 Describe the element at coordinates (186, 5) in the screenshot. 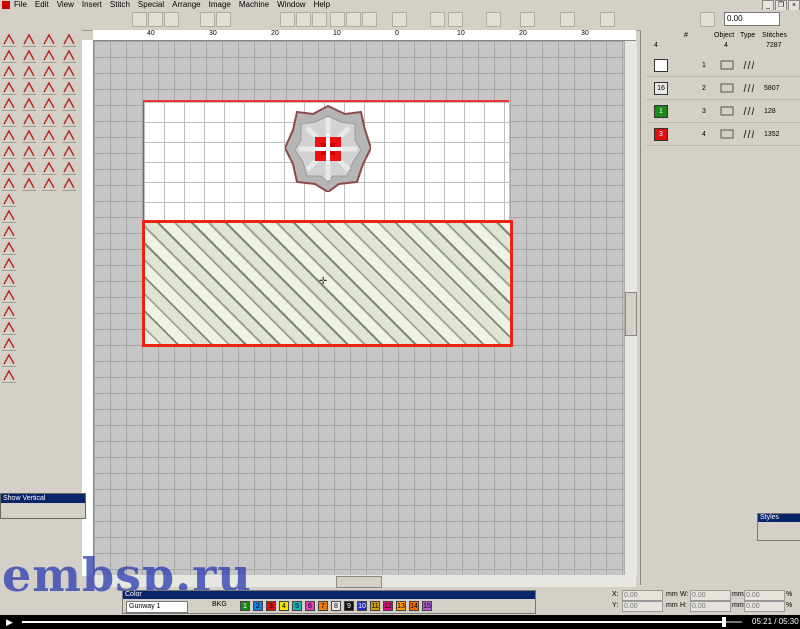

I see `menu-item-arrange: Arrange` at that location.